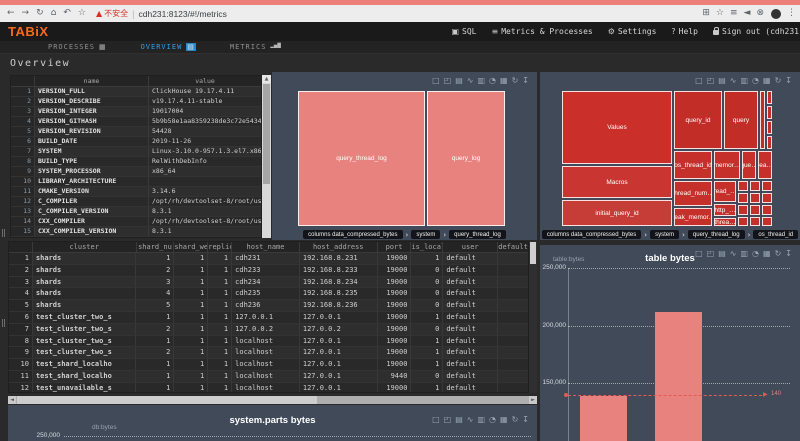 This screenshot has height=441, width=800. I want to click on table-row: 16C_FLAGS-pipe -msse4.1 -msse4.2 -mpo, so click(136, 237).